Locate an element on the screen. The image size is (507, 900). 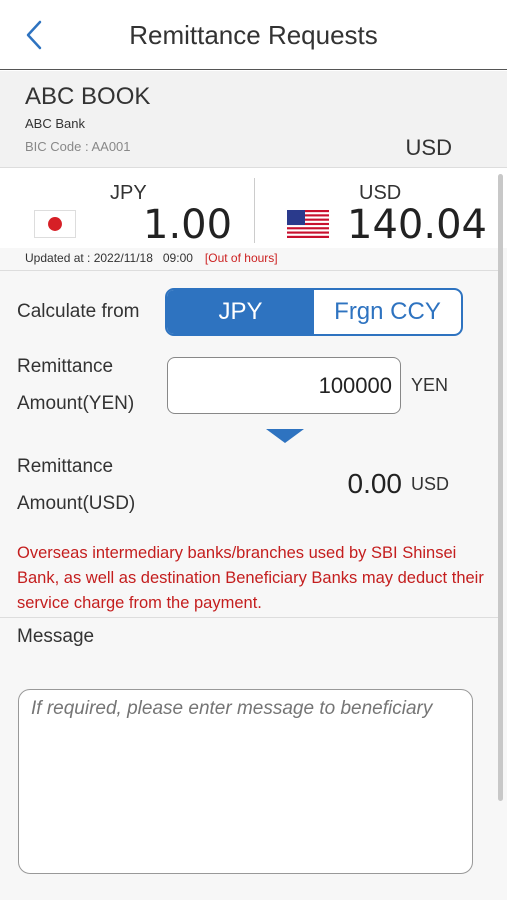
remittance-amount-yen-input is located at coordinates (284, 385).